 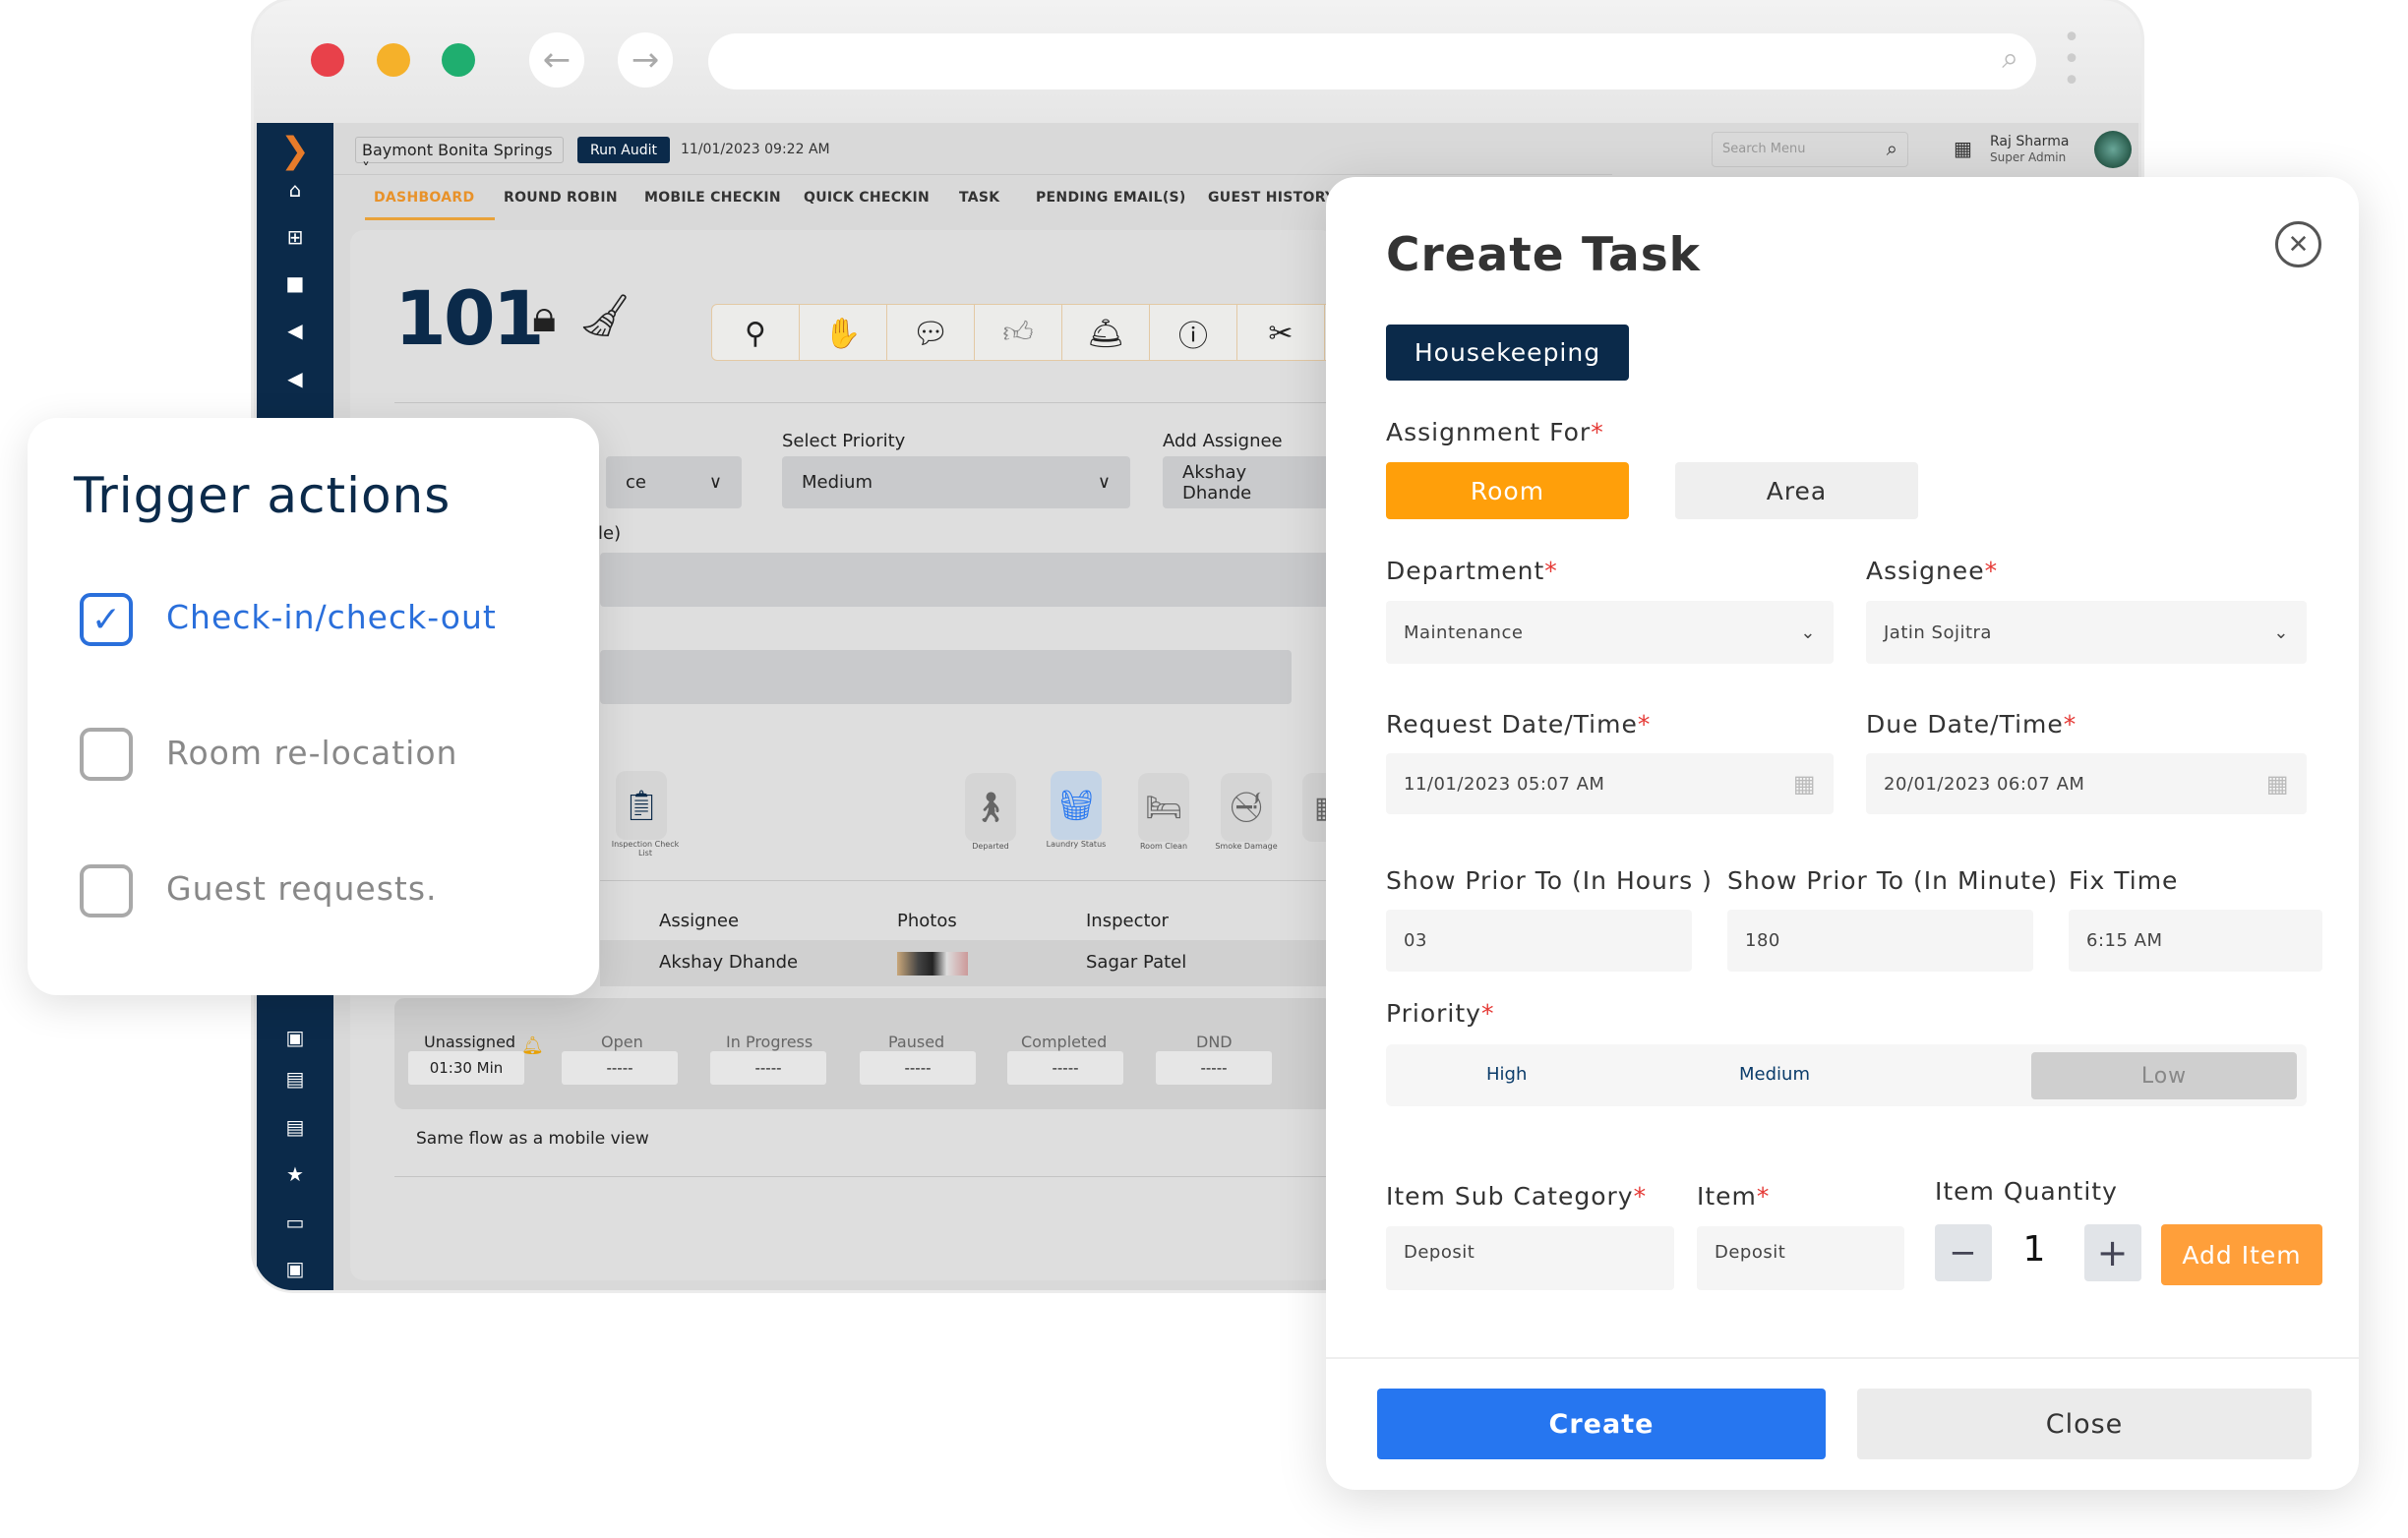 What do you see at coordinates (844, 441) in the screenshot?
I see `select-priority-label: Select Priority` at bounding box center [844, 441].